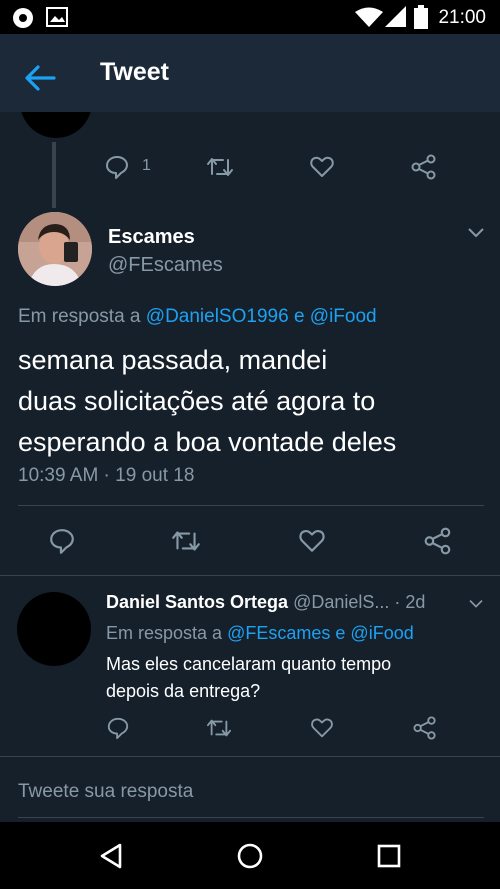  Describe the element at coordinates (151, 237) in the screenshot. I see `author-name: Escames` at that location.